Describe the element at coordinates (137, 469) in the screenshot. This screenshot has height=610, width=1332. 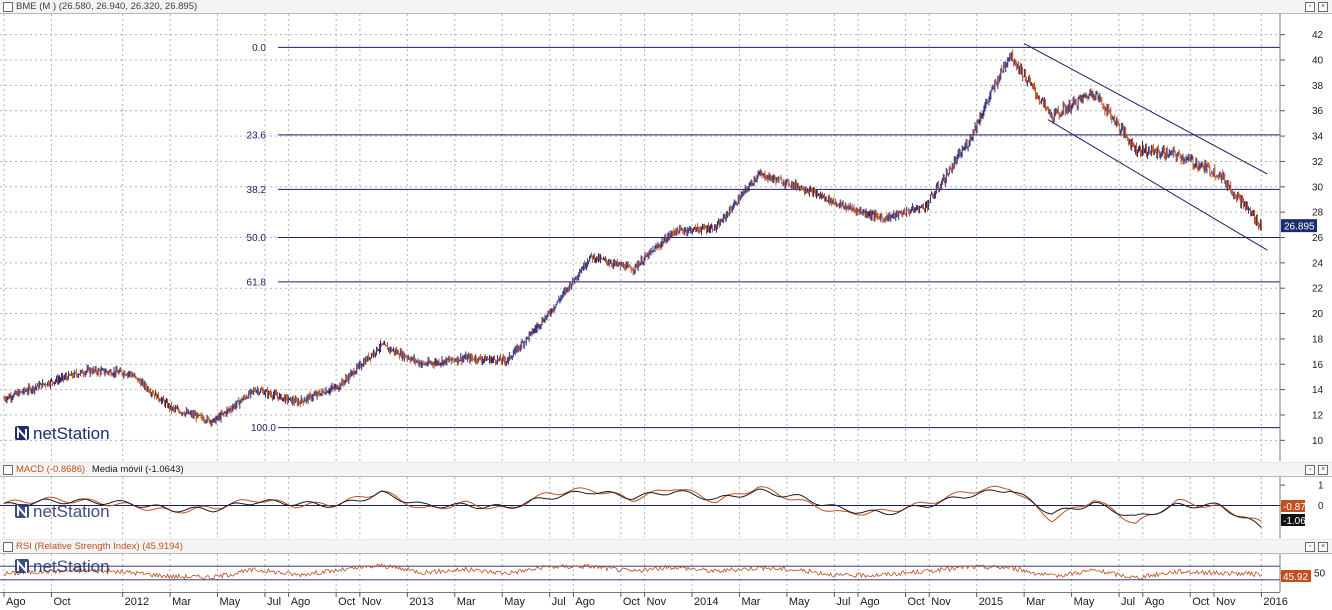
I see `signal-legend: Media móvil (-1.0643)` at that location.